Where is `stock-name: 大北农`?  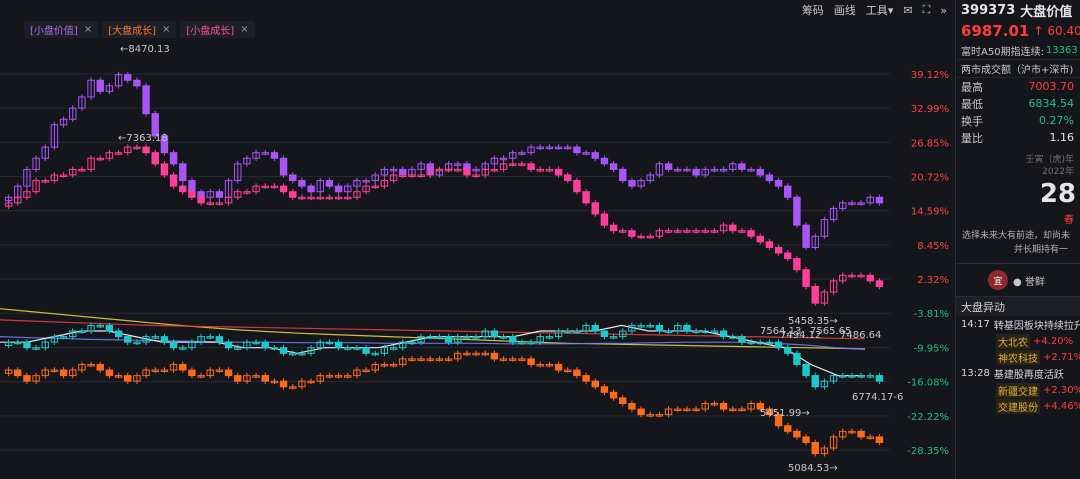 stock-name: 大北农 is located at coordinates (1013, 341).